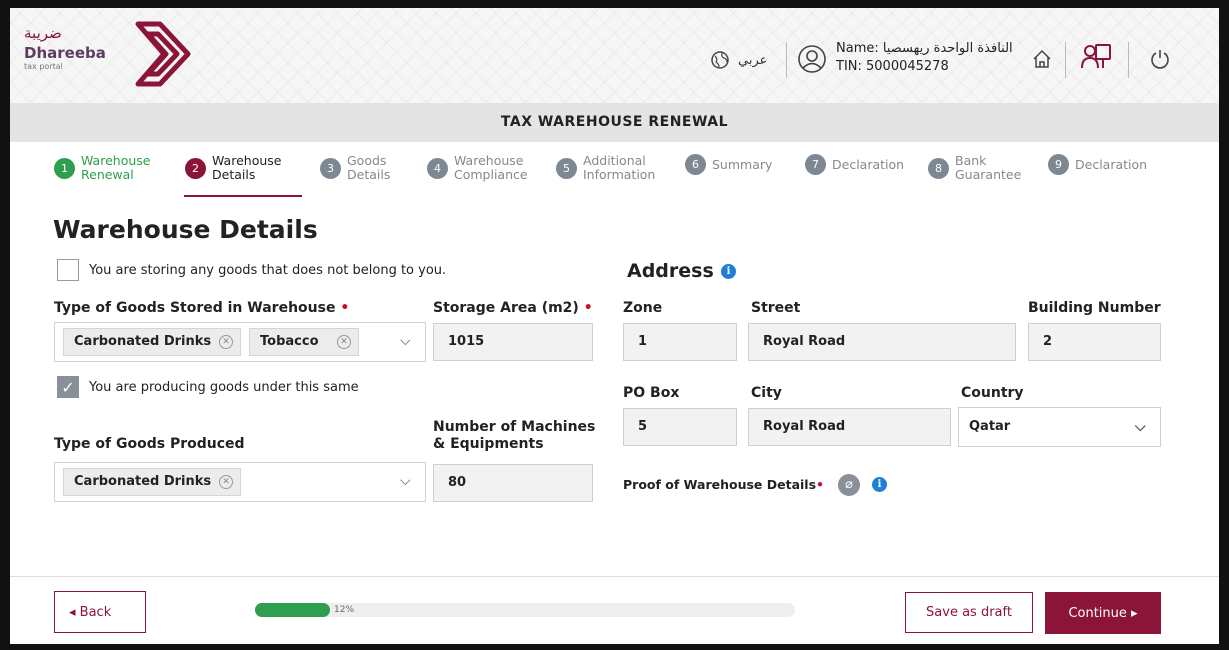  I want to click on po-box-label: PO Box, so click(651, 393).